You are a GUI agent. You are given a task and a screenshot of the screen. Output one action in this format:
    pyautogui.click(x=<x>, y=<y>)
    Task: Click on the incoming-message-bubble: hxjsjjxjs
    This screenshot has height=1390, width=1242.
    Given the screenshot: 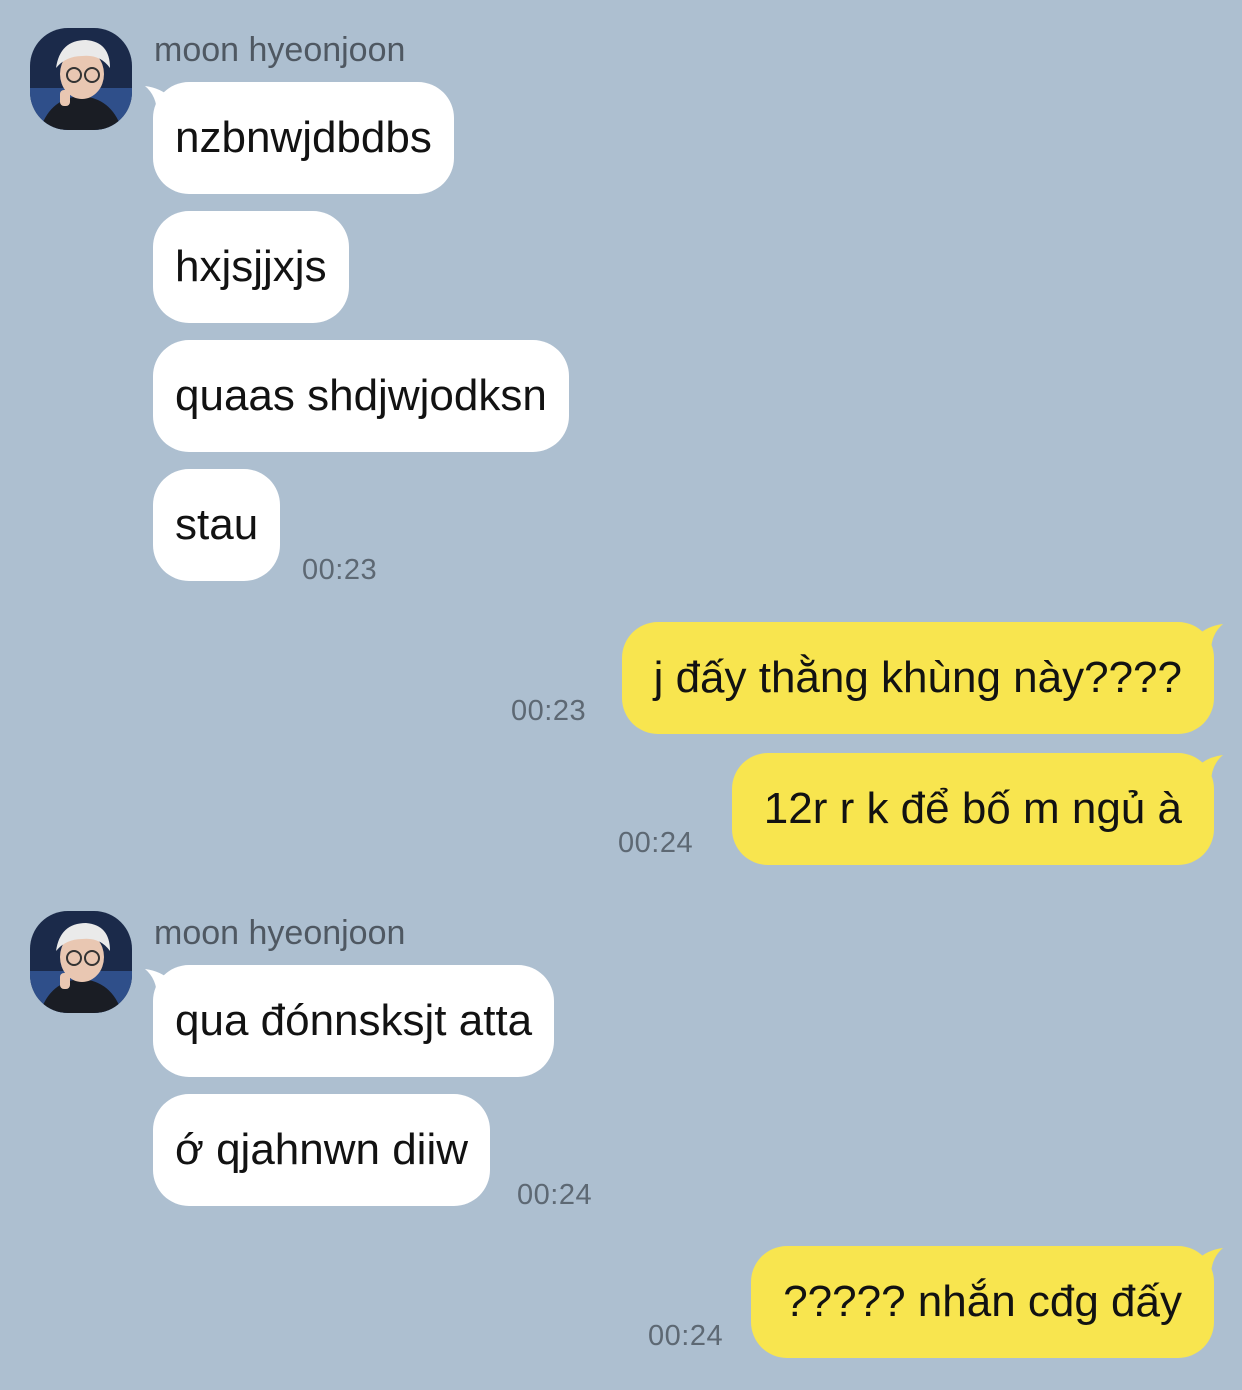 What is the action you would take?
    pyautogui.click(x=251, y=267)
    